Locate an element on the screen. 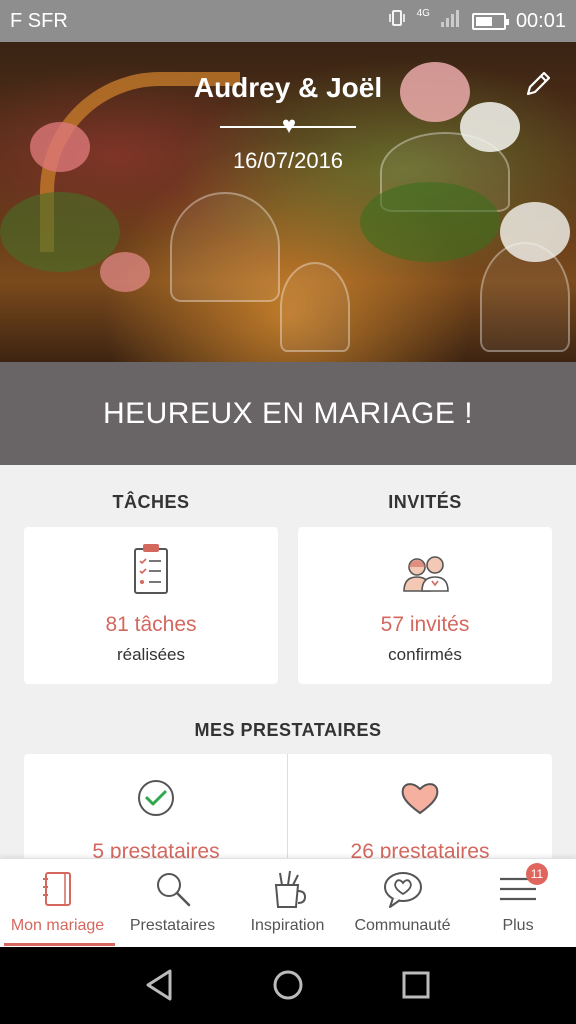 The image size is (576, 1024). vendors-card: 5 prestataires 26 prestataires is located at coordinates (288, 809).